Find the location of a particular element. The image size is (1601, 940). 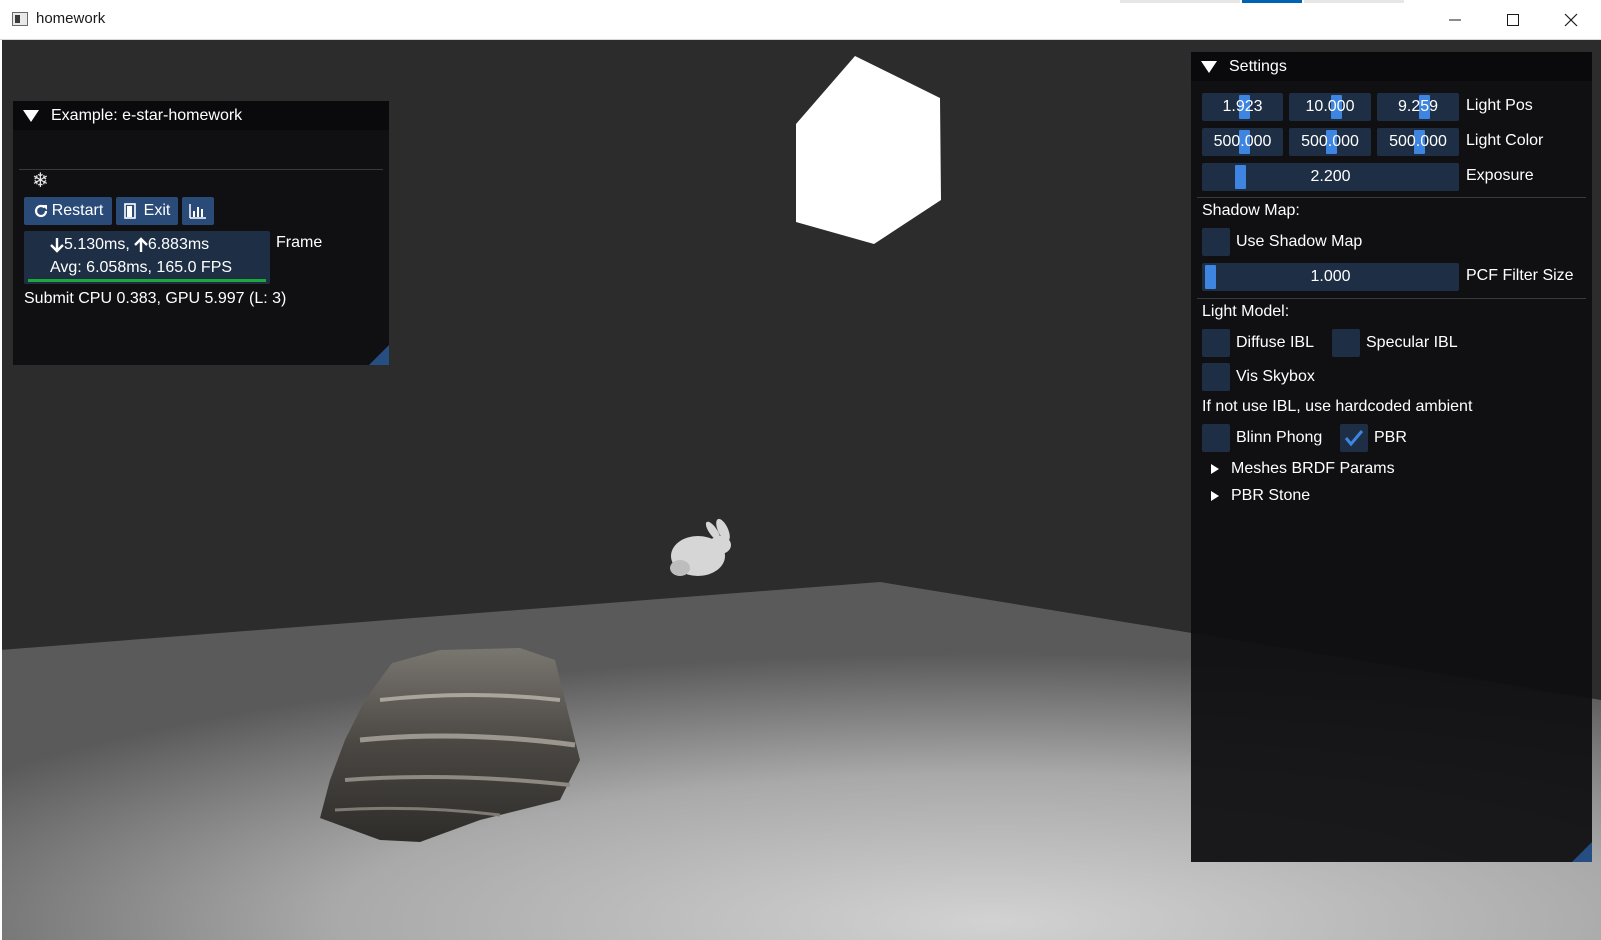

restart-button: Restart is located at coordinates (68, 211).